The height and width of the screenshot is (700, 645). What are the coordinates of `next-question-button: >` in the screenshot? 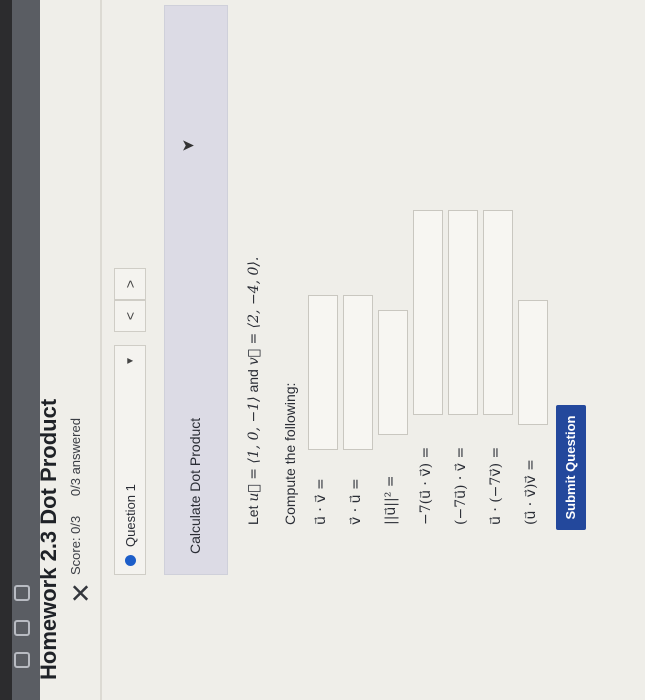 It's located at (130, 284).